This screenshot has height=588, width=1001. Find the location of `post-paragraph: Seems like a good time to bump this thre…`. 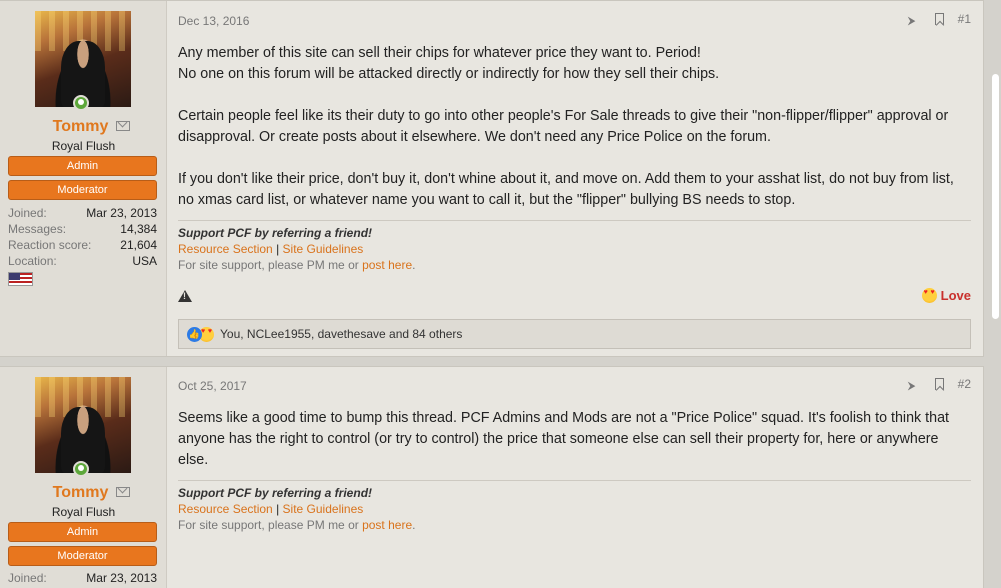

post-paragraph: Seems like a good time to bump this thre… is located at coordinates (564, 439).